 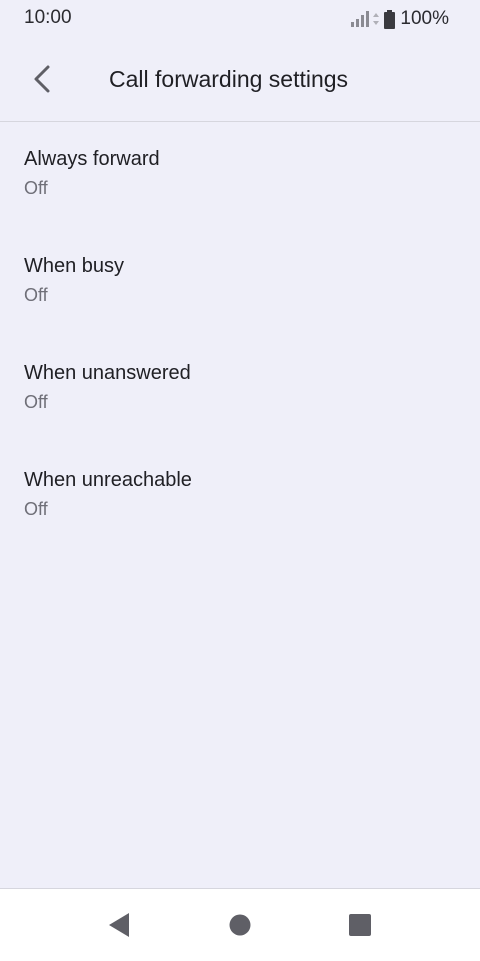 I want to click on setting-always-forward: Always forward Off, so click(x=240, y=175).